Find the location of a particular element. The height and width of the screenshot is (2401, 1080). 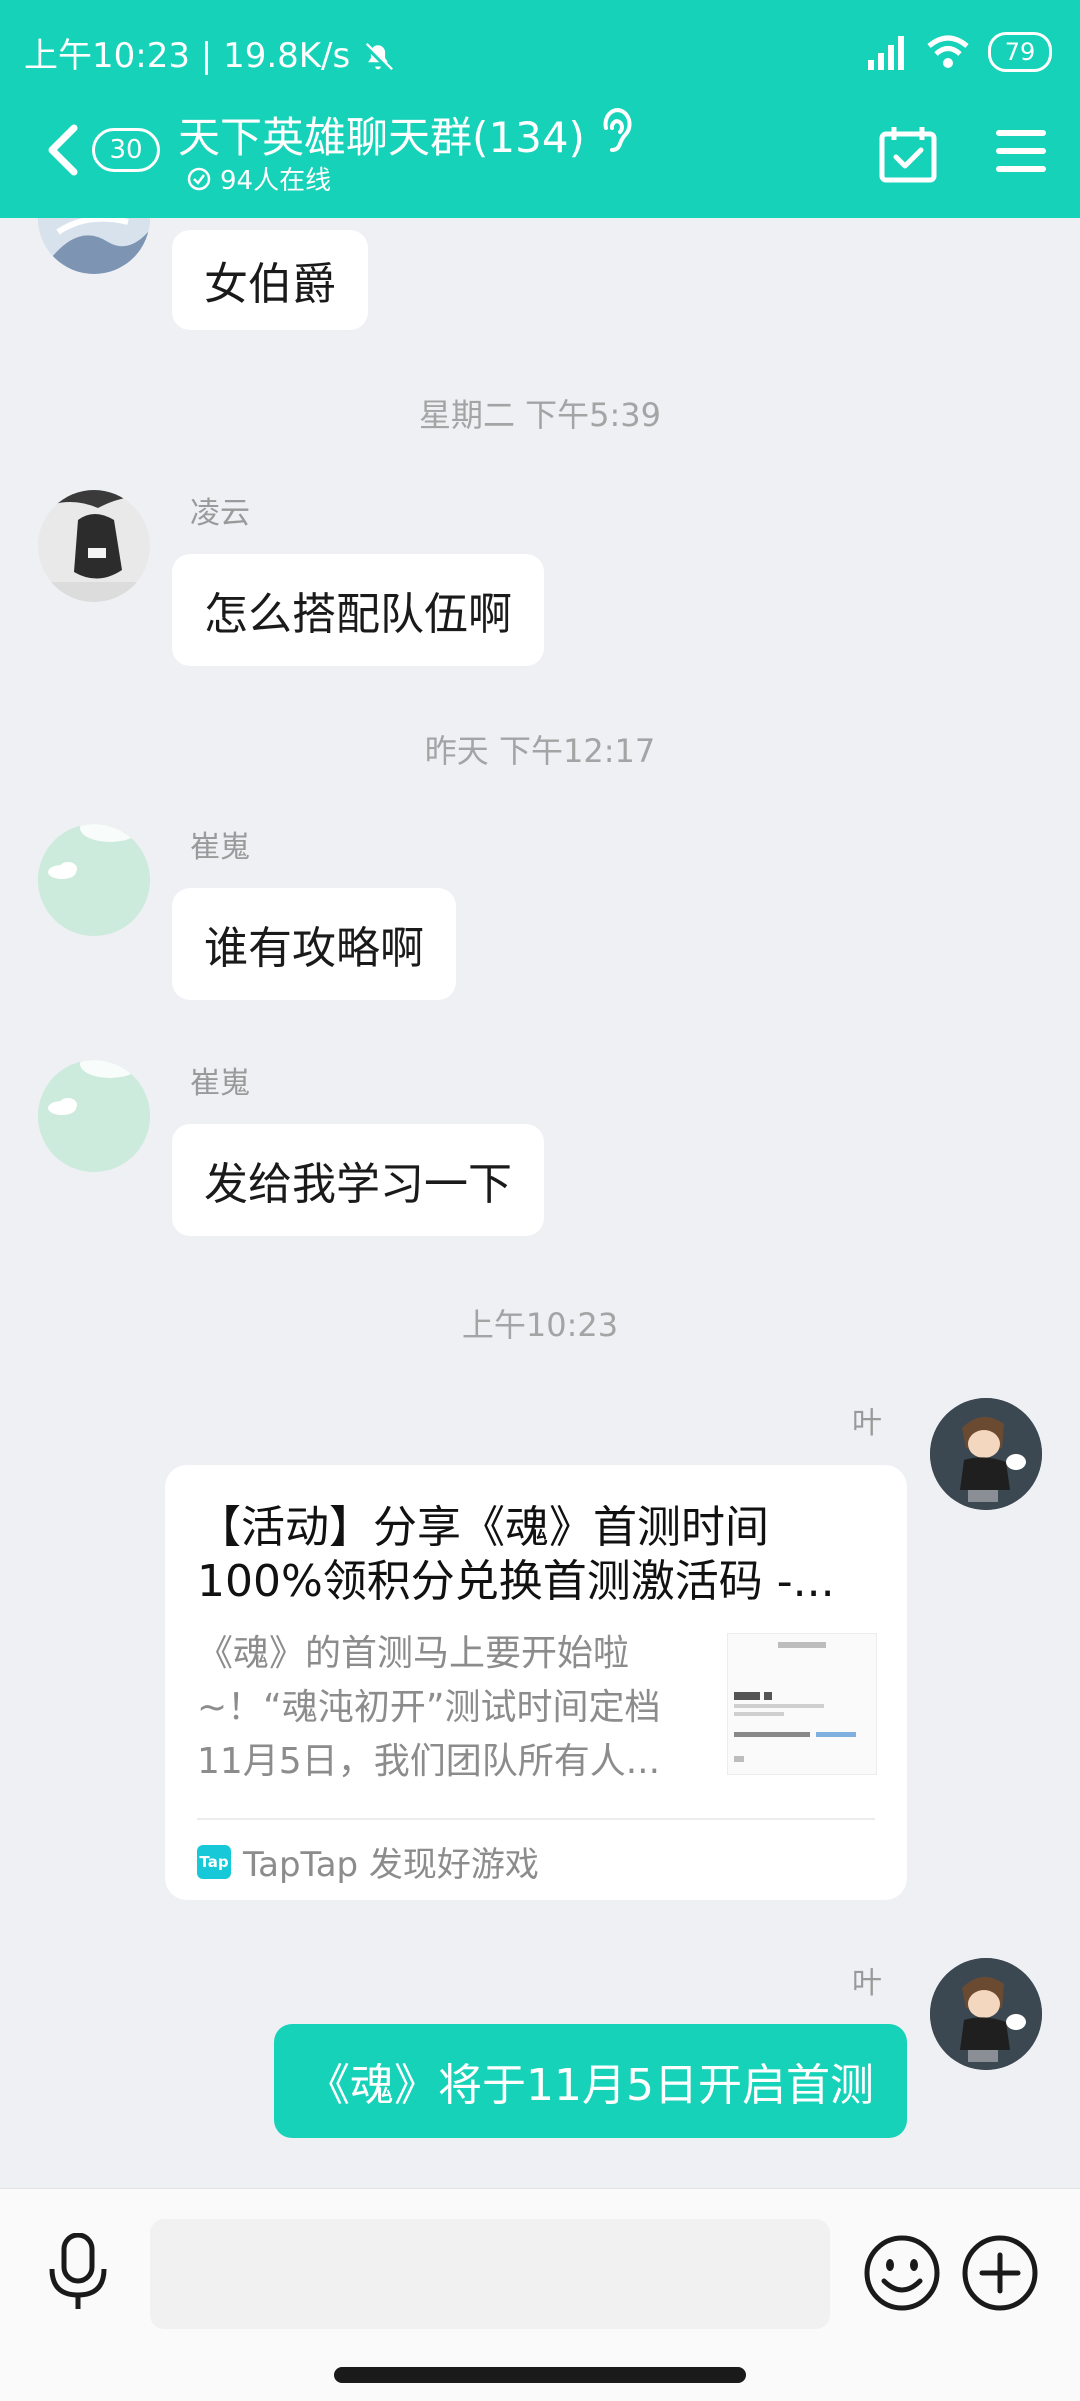

status-right: 79 is located at coordinates (959, 52).